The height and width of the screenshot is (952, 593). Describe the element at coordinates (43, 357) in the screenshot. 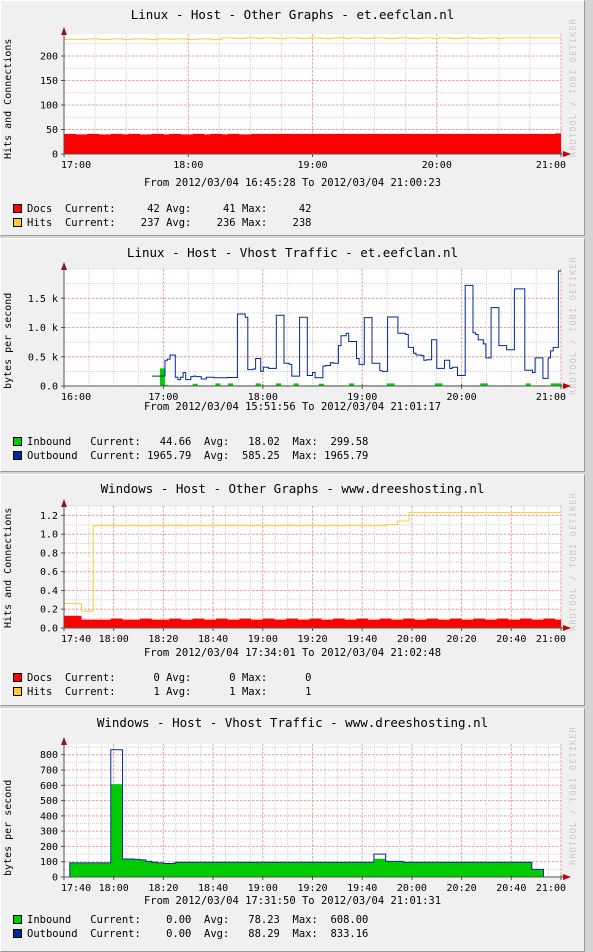

I see `svg-text: 0.5 k` at that location.